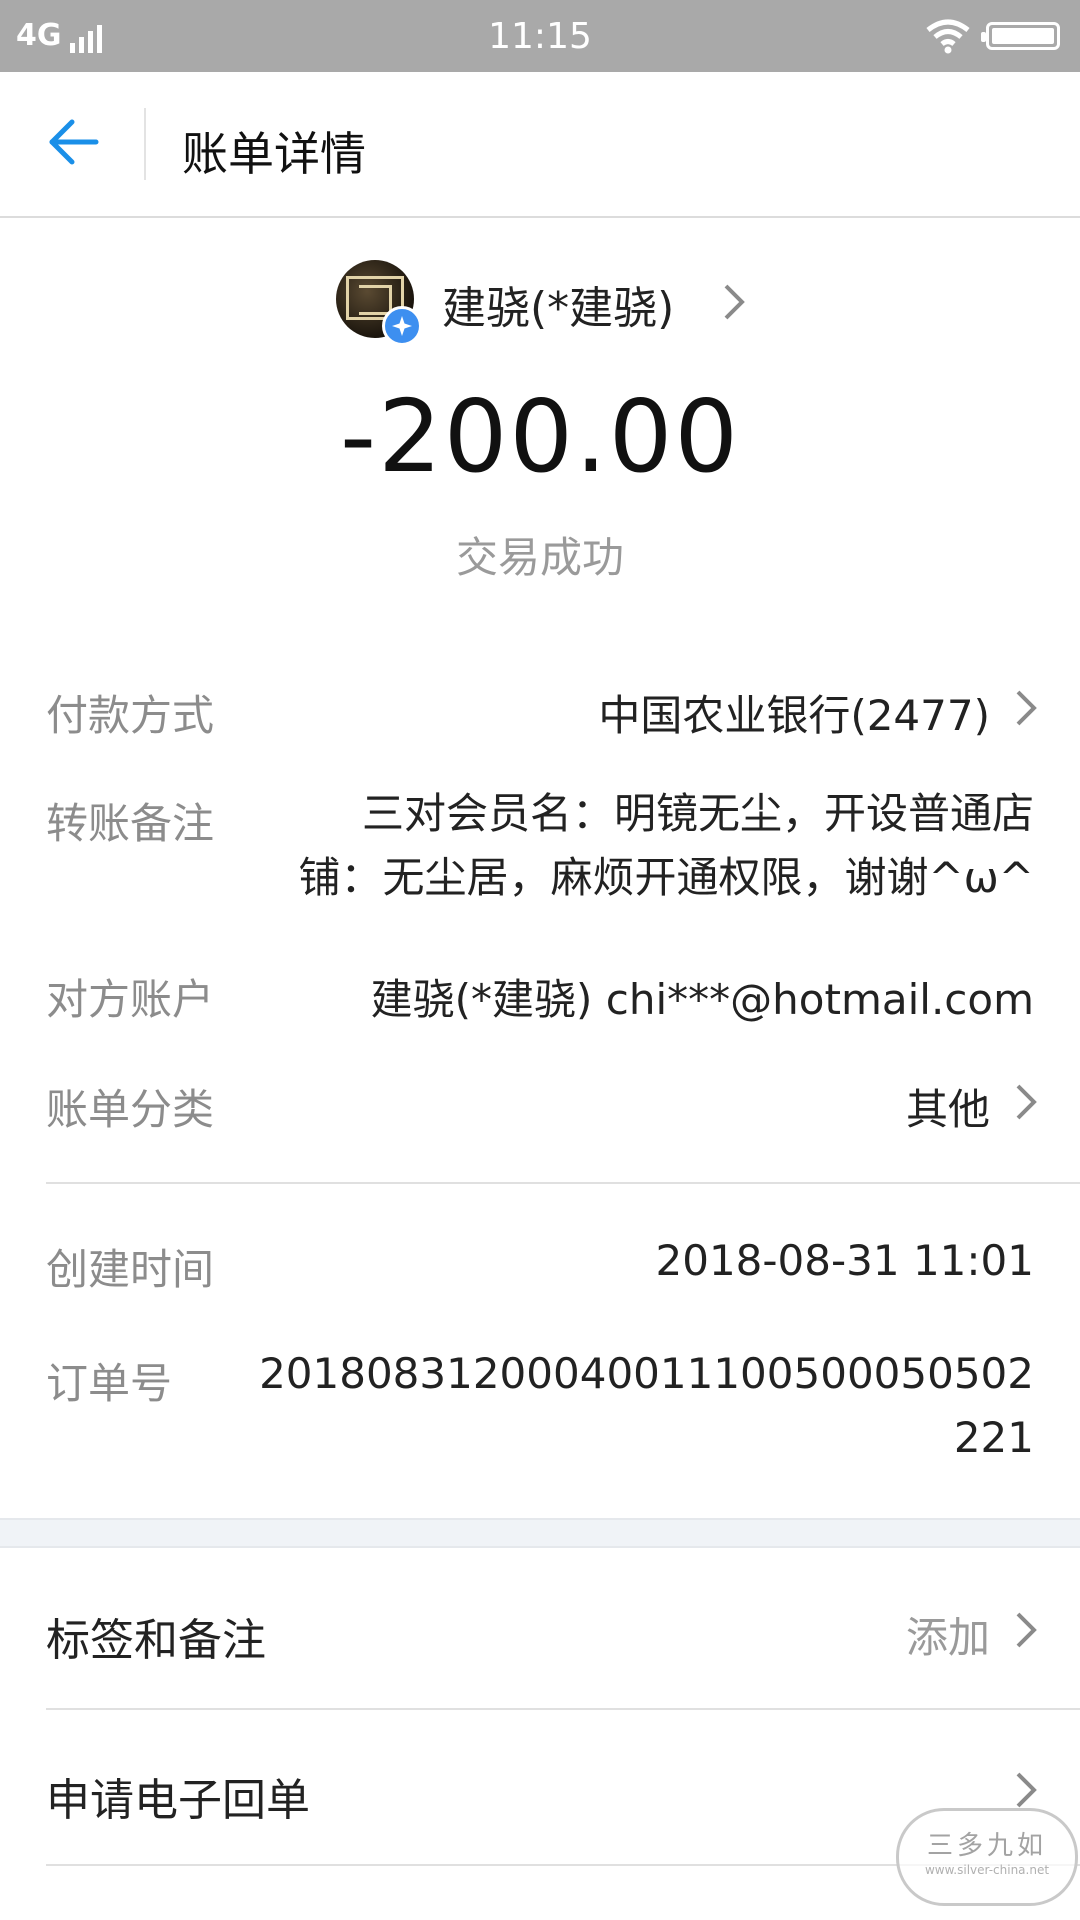  Describe the element at coordinates (540, 145) in the screenshot. I see `nav-bar: 账单详情` at that location.